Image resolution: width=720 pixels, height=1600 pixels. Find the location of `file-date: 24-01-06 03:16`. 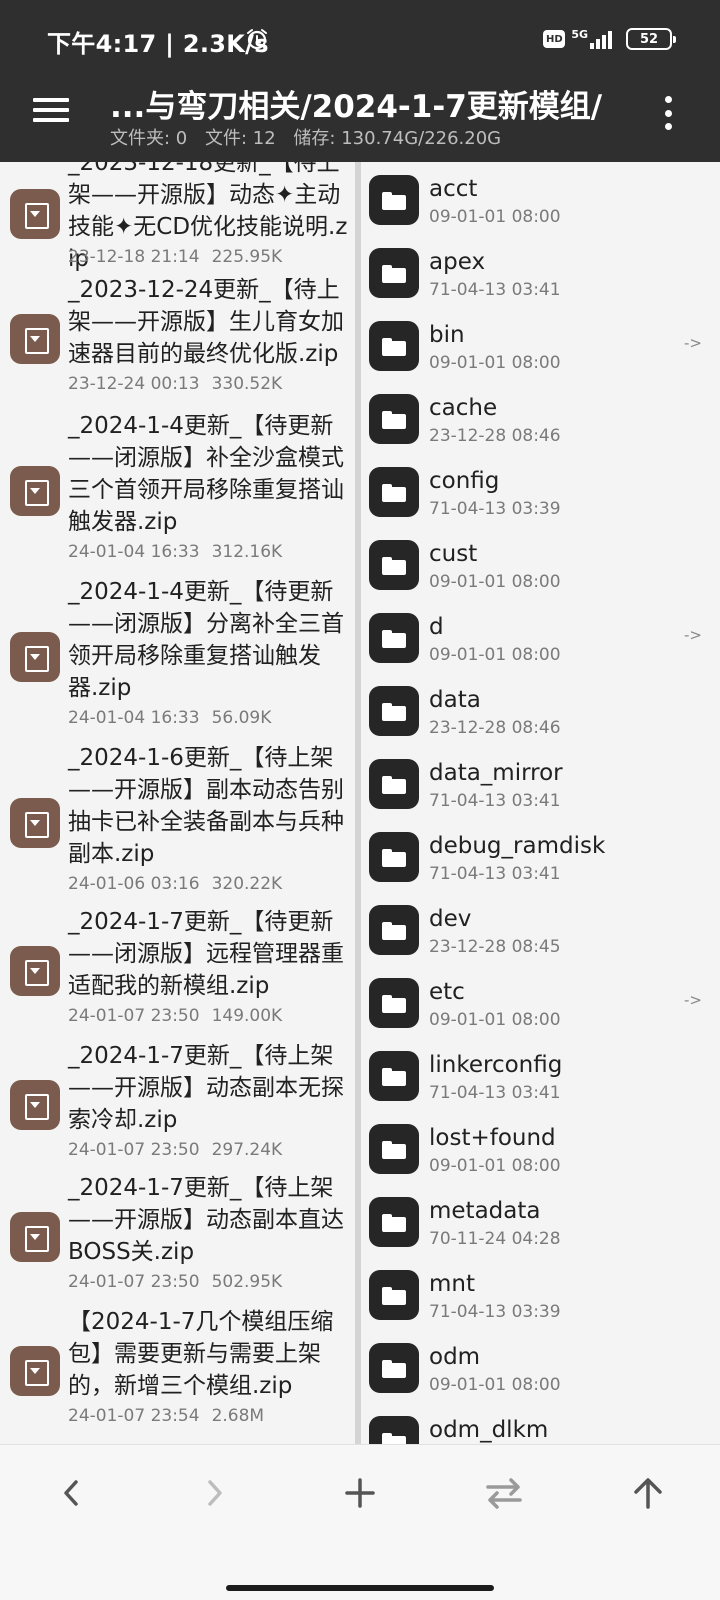

file-date: 24-01-06 03:16 is located at coordinates (134, 884).